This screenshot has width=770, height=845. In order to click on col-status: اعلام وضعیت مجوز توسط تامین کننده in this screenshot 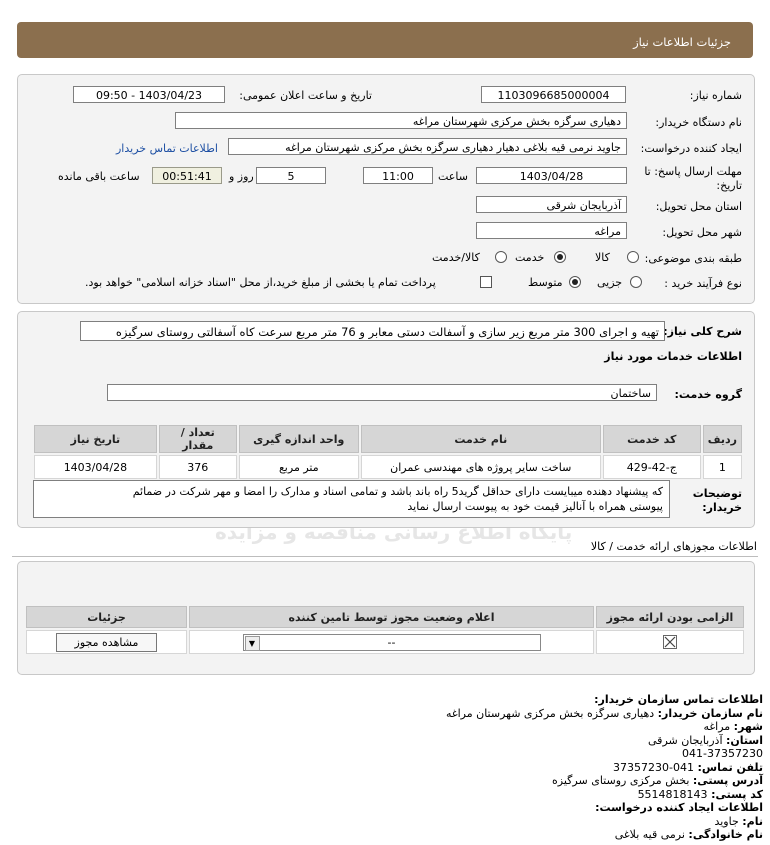, I will do `click(391, 617)`.